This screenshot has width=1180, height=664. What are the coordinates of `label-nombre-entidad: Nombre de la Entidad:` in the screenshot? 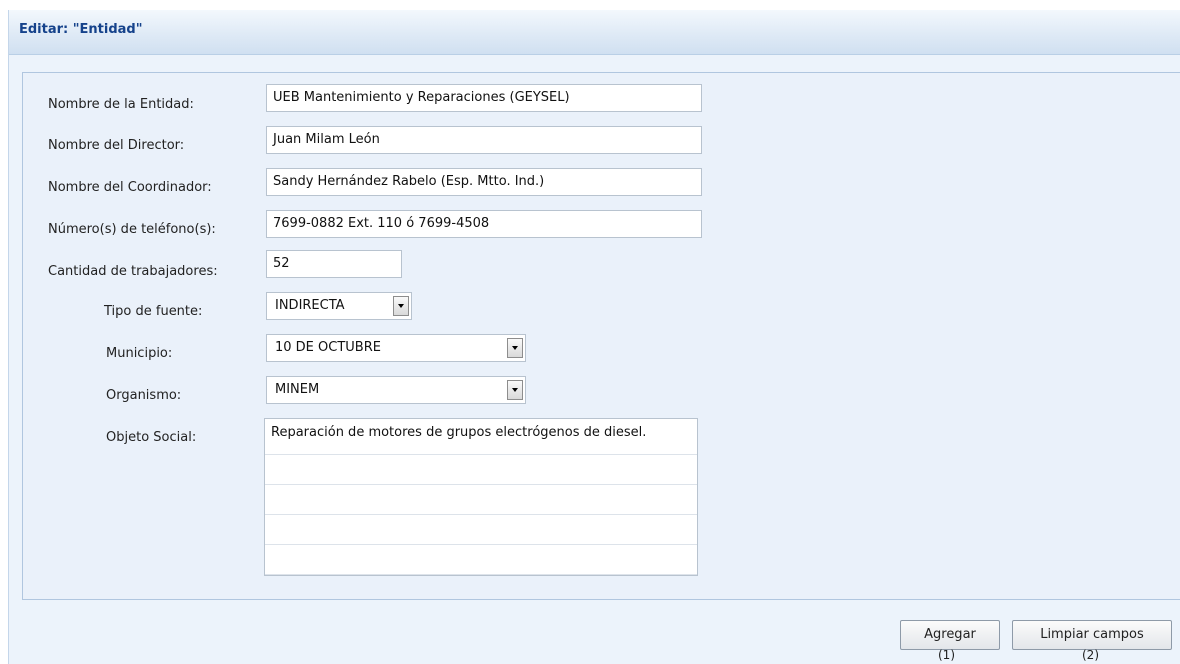 It's located at (121, 104).